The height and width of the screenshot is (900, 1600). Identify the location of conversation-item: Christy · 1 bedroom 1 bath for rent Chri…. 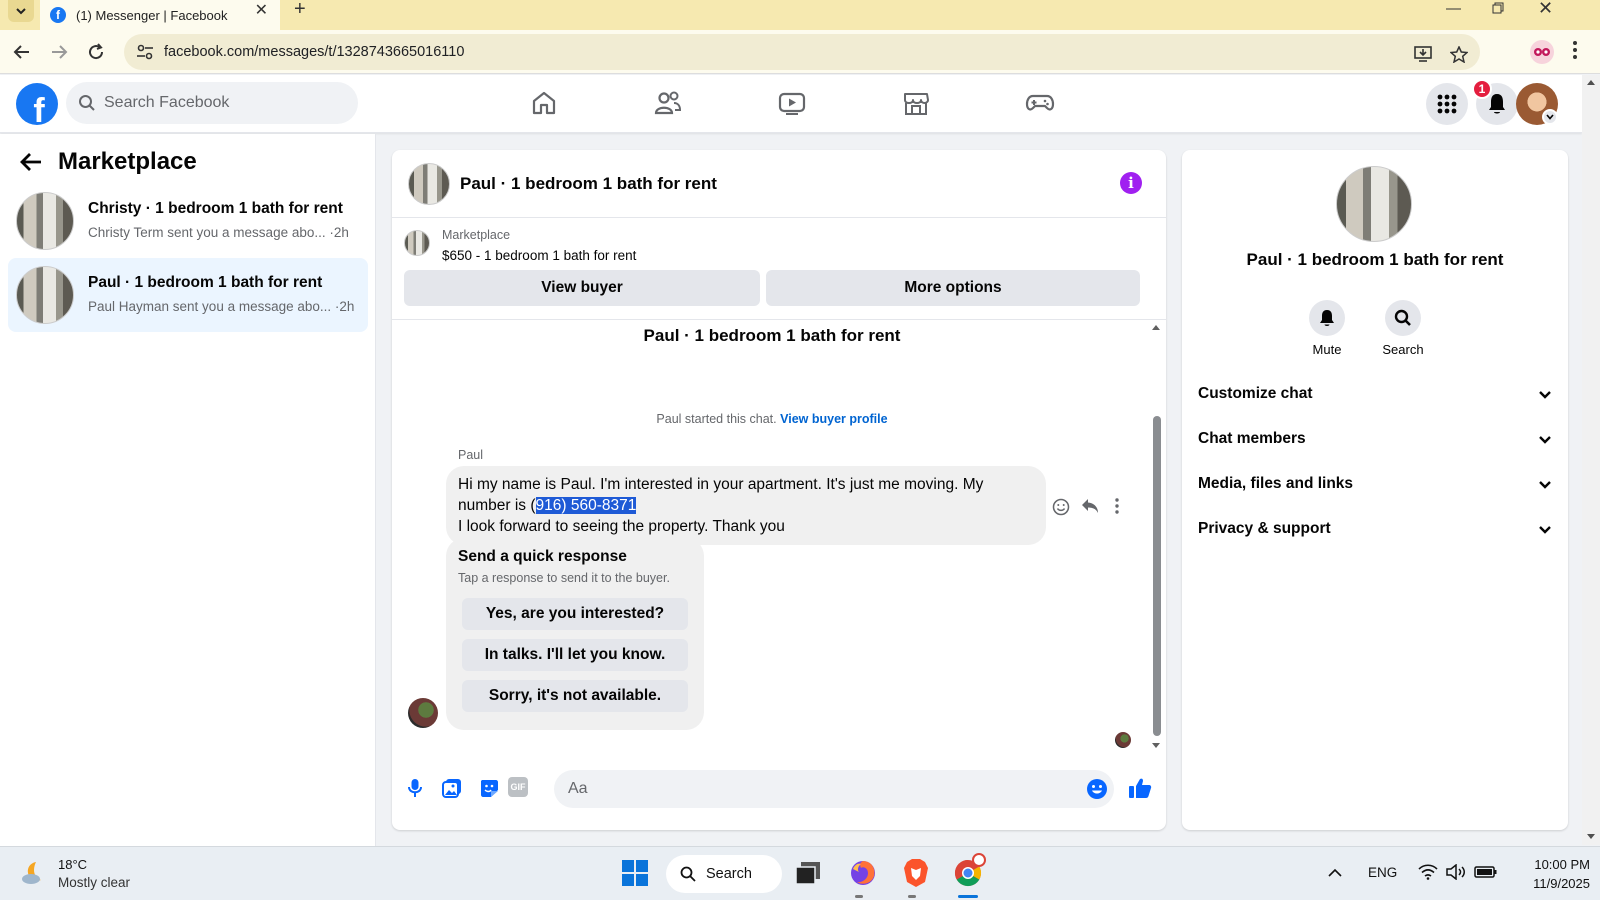
(188, 221).